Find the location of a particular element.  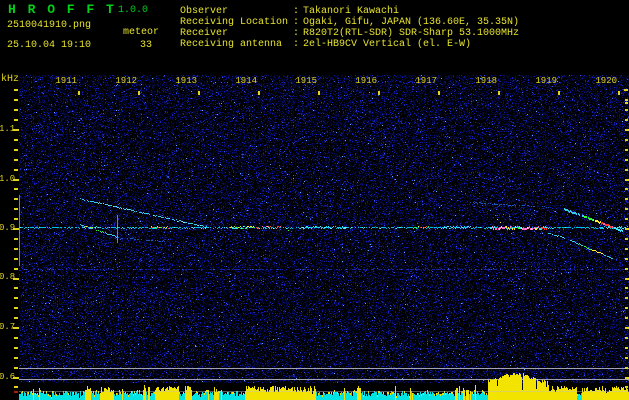

station-info-row: Observer: Takanori Kawachi is located at coordinates (349, 11).